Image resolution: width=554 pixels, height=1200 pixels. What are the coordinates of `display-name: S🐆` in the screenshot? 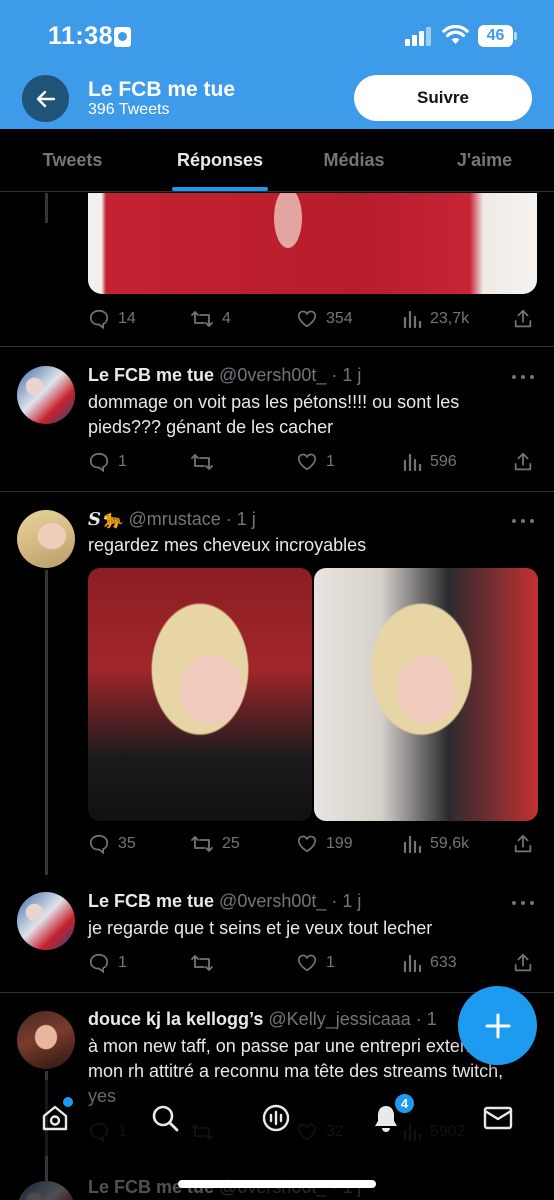 It's located at (105, 519).